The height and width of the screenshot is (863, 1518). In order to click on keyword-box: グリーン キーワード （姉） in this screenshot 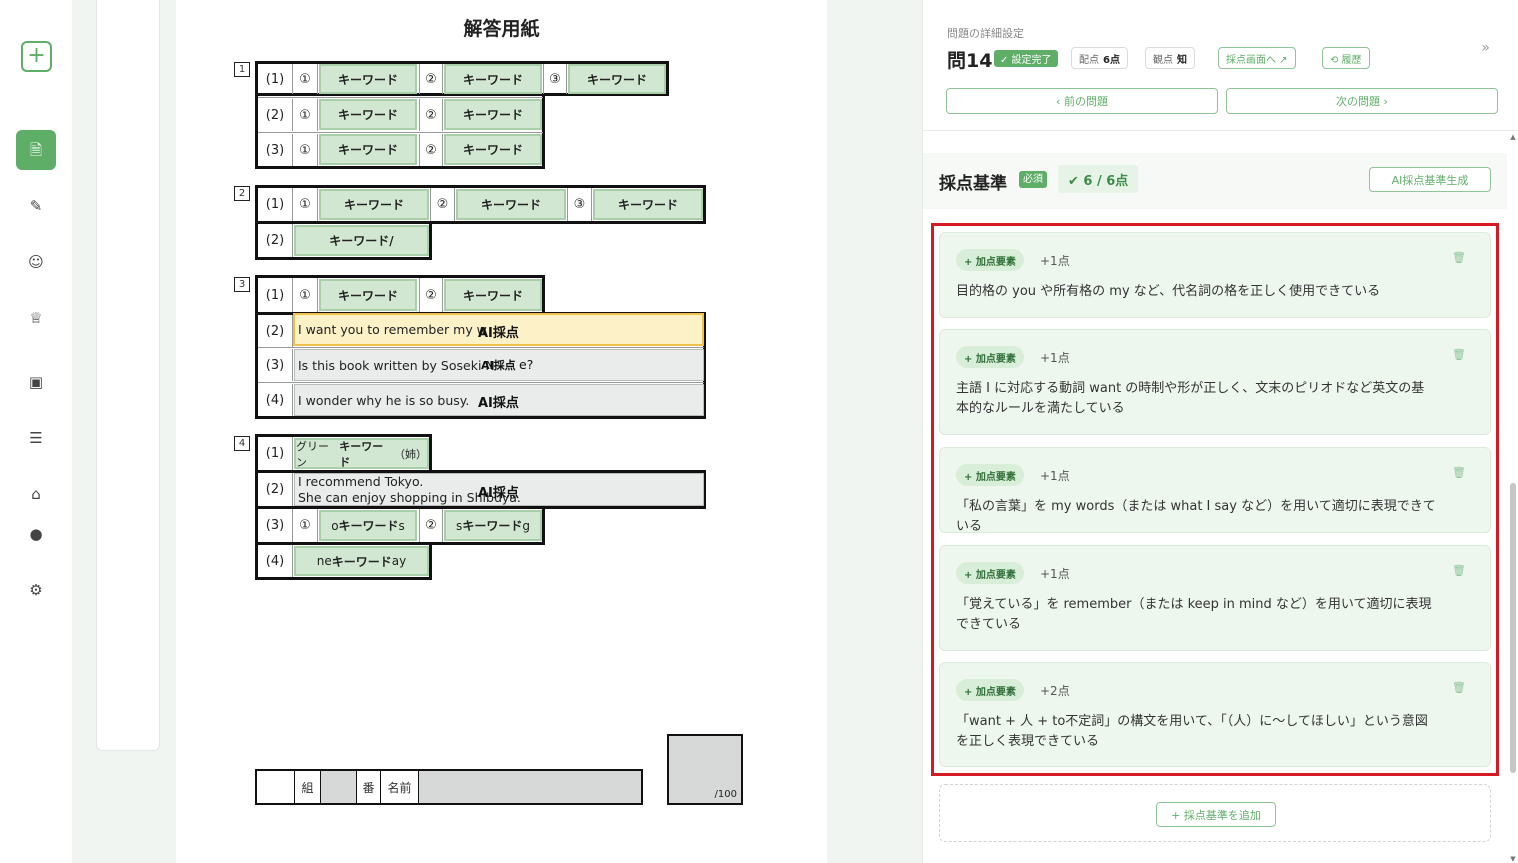, I will do `click(361, 453)`.